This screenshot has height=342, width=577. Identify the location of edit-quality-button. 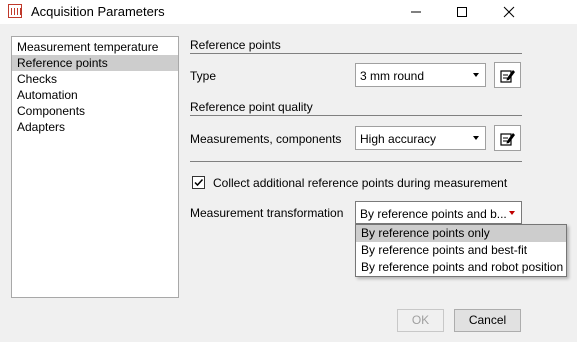
(507, 138).